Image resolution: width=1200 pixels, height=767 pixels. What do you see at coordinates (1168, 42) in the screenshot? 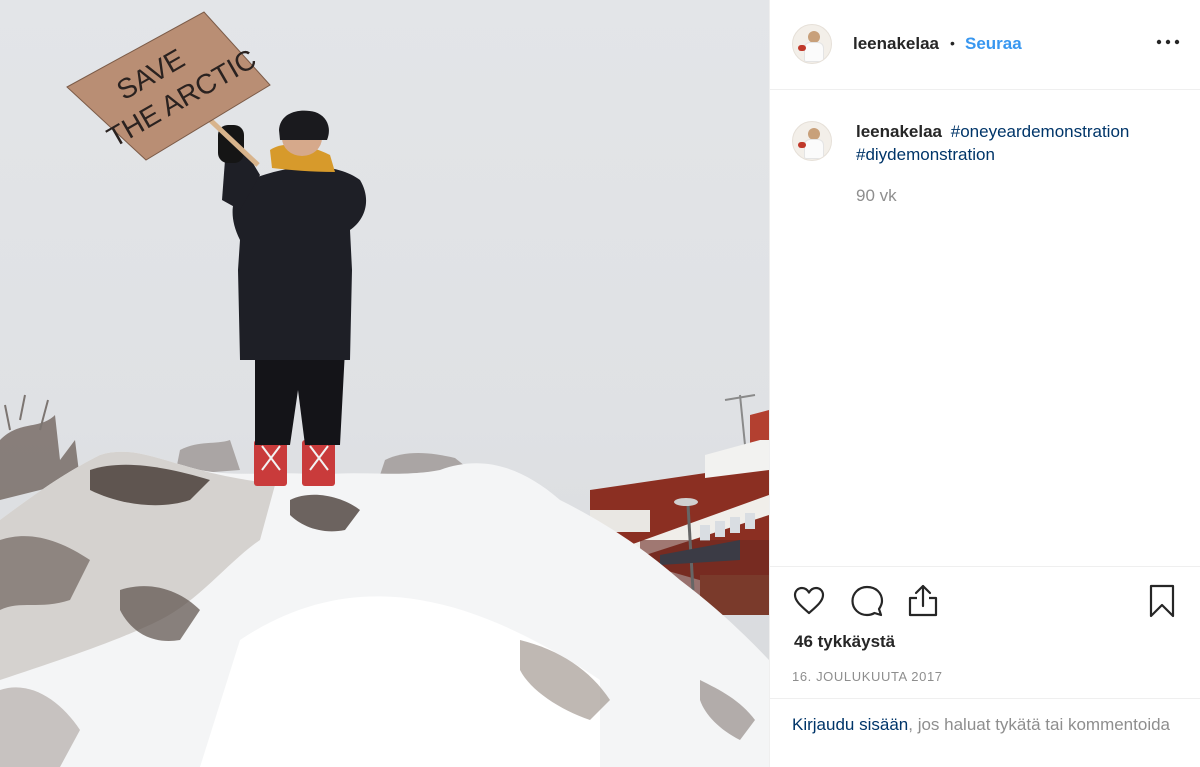
I see `more-options-icon` at bounding box center [1168, 42].